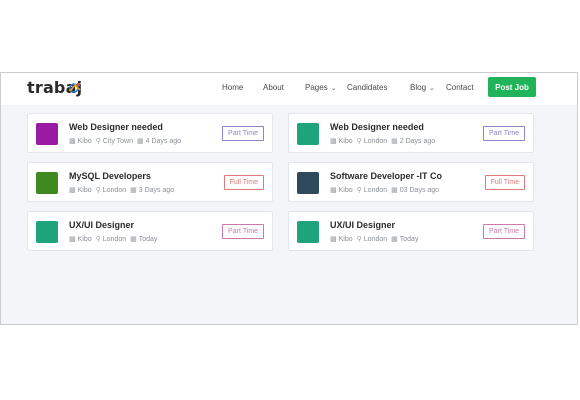 The width and height of the screenshot is (580, 400). I want to click on nav-item-home: Home, so click(232, 87).